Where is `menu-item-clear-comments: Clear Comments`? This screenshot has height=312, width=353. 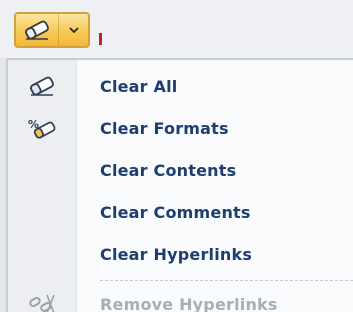 menu-item-clear-comments: Clear Comments is located at coordinates (180, 212).